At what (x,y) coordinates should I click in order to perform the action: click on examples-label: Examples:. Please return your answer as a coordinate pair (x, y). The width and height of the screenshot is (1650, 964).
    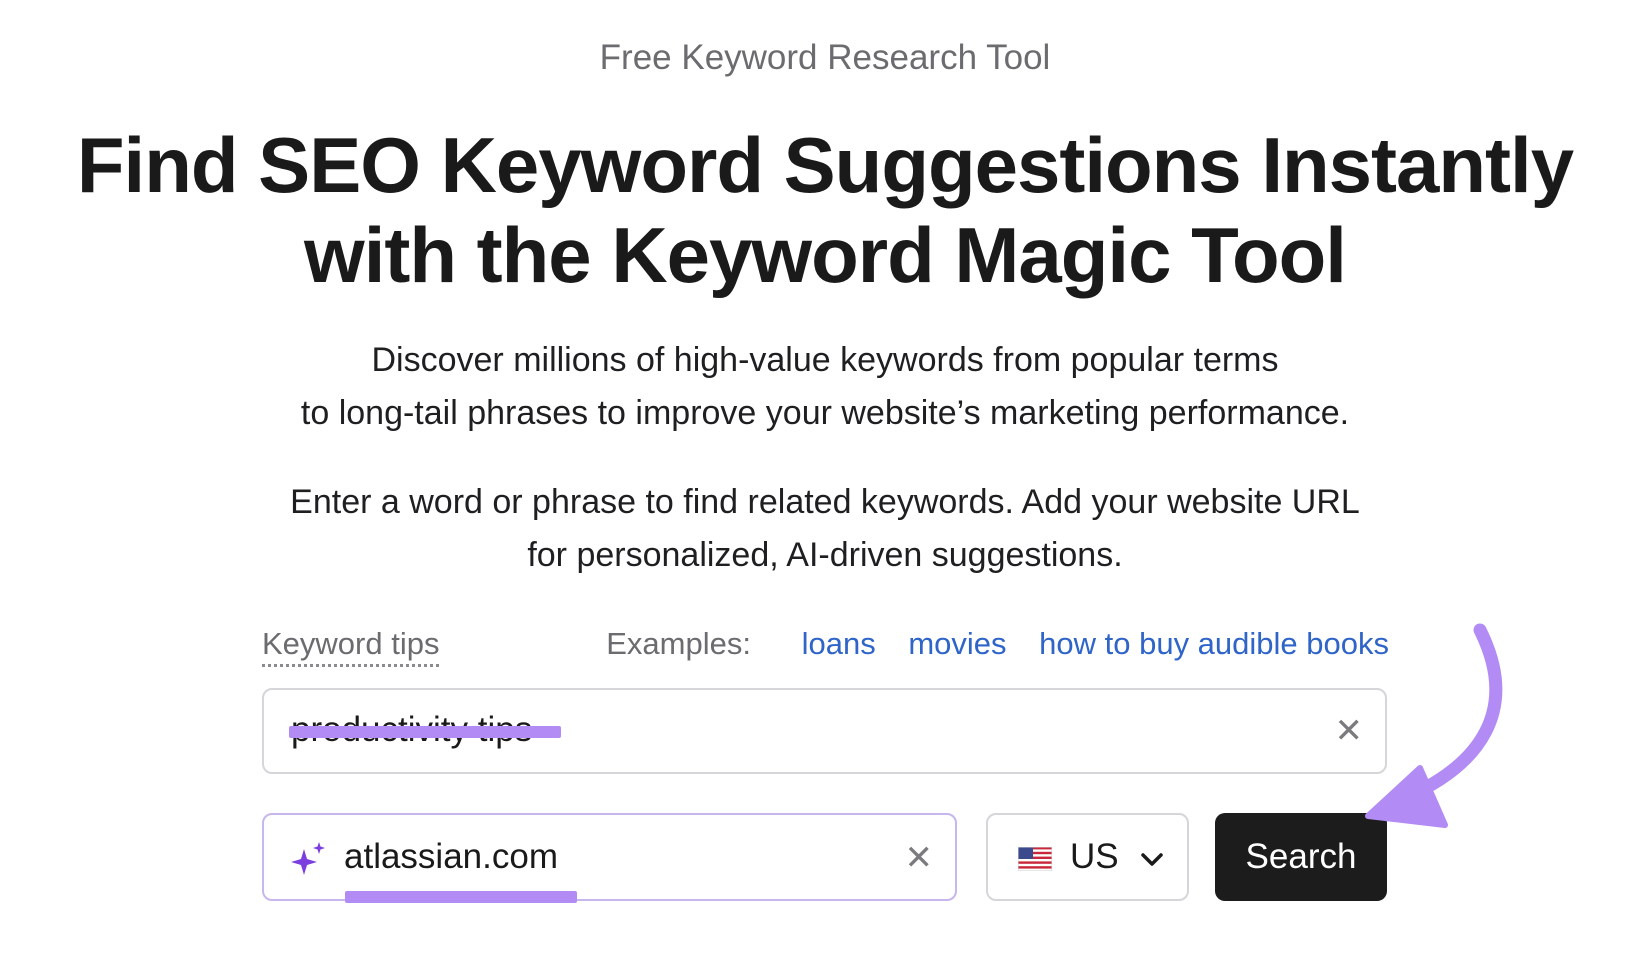
    Looking at the image, I should click on (678, 643).